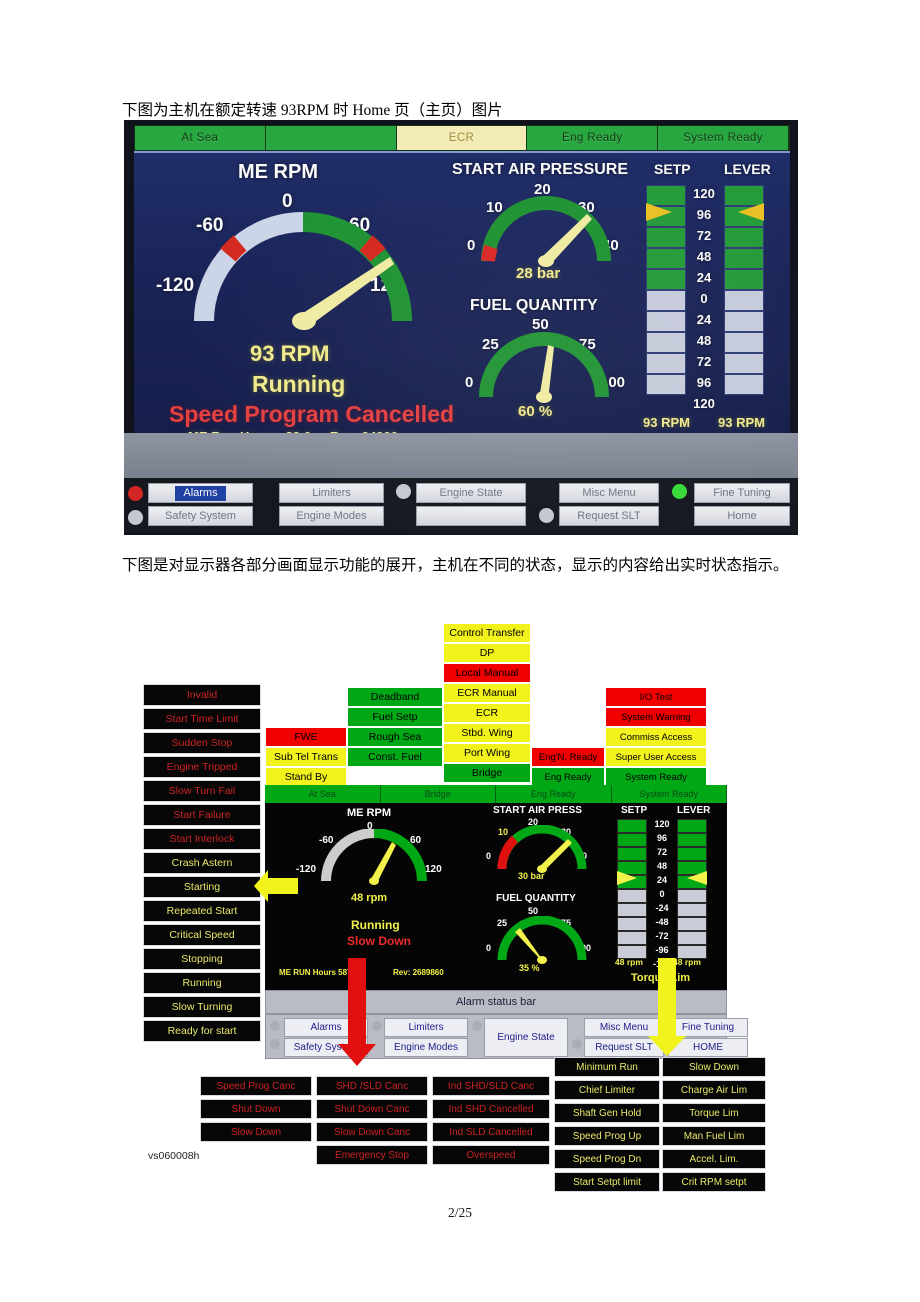 Image resolution: width=920 pixels, height=1302 pixels. I want to click on button-misc-menu: Misc Menu, so click(609, 493).